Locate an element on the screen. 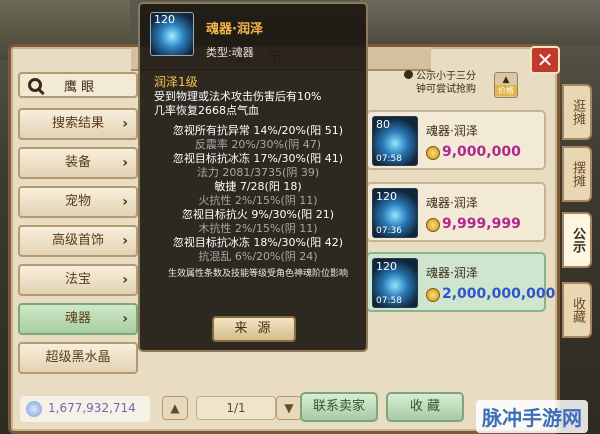 This screenshot has width=600, height=434. favorite-button: 收 藏 is located at coordinates (425, 407).